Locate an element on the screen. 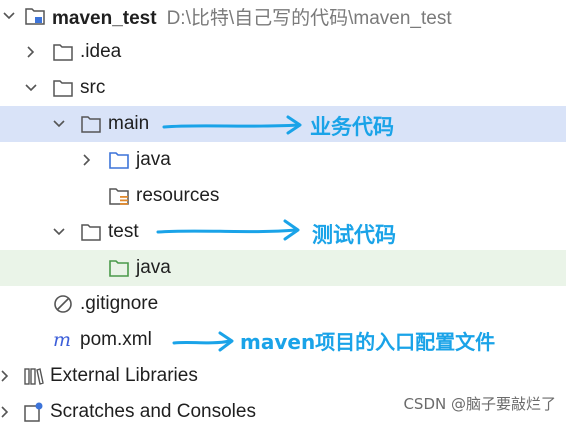  tree-label-resources: resources is located at coordinates (178, 195).